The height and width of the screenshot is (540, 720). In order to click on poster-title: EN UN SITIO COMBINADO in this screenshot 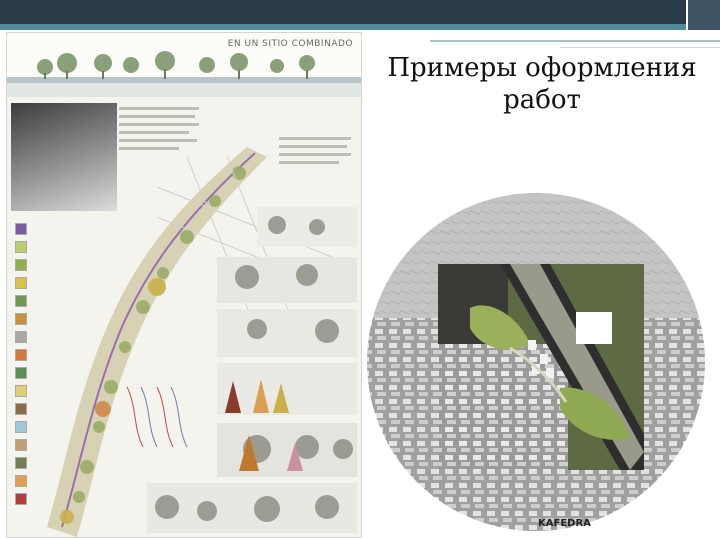, I will do `click(290, 44)`.